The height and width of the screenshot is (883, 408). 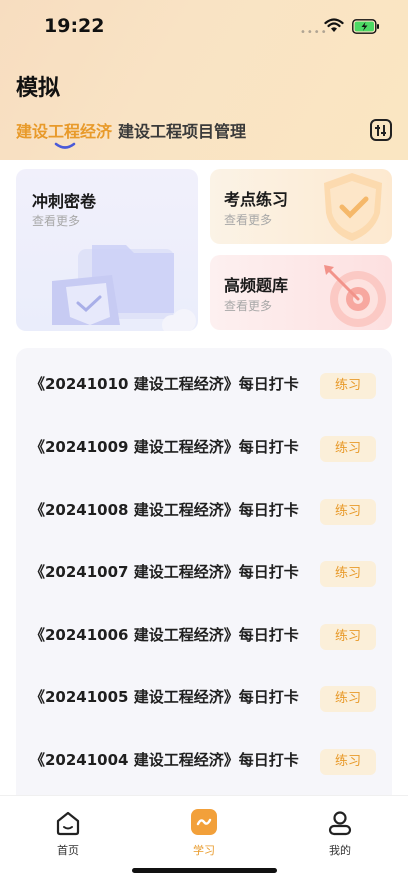 I want to click on wifi-icon, so click(x=334, y=25).